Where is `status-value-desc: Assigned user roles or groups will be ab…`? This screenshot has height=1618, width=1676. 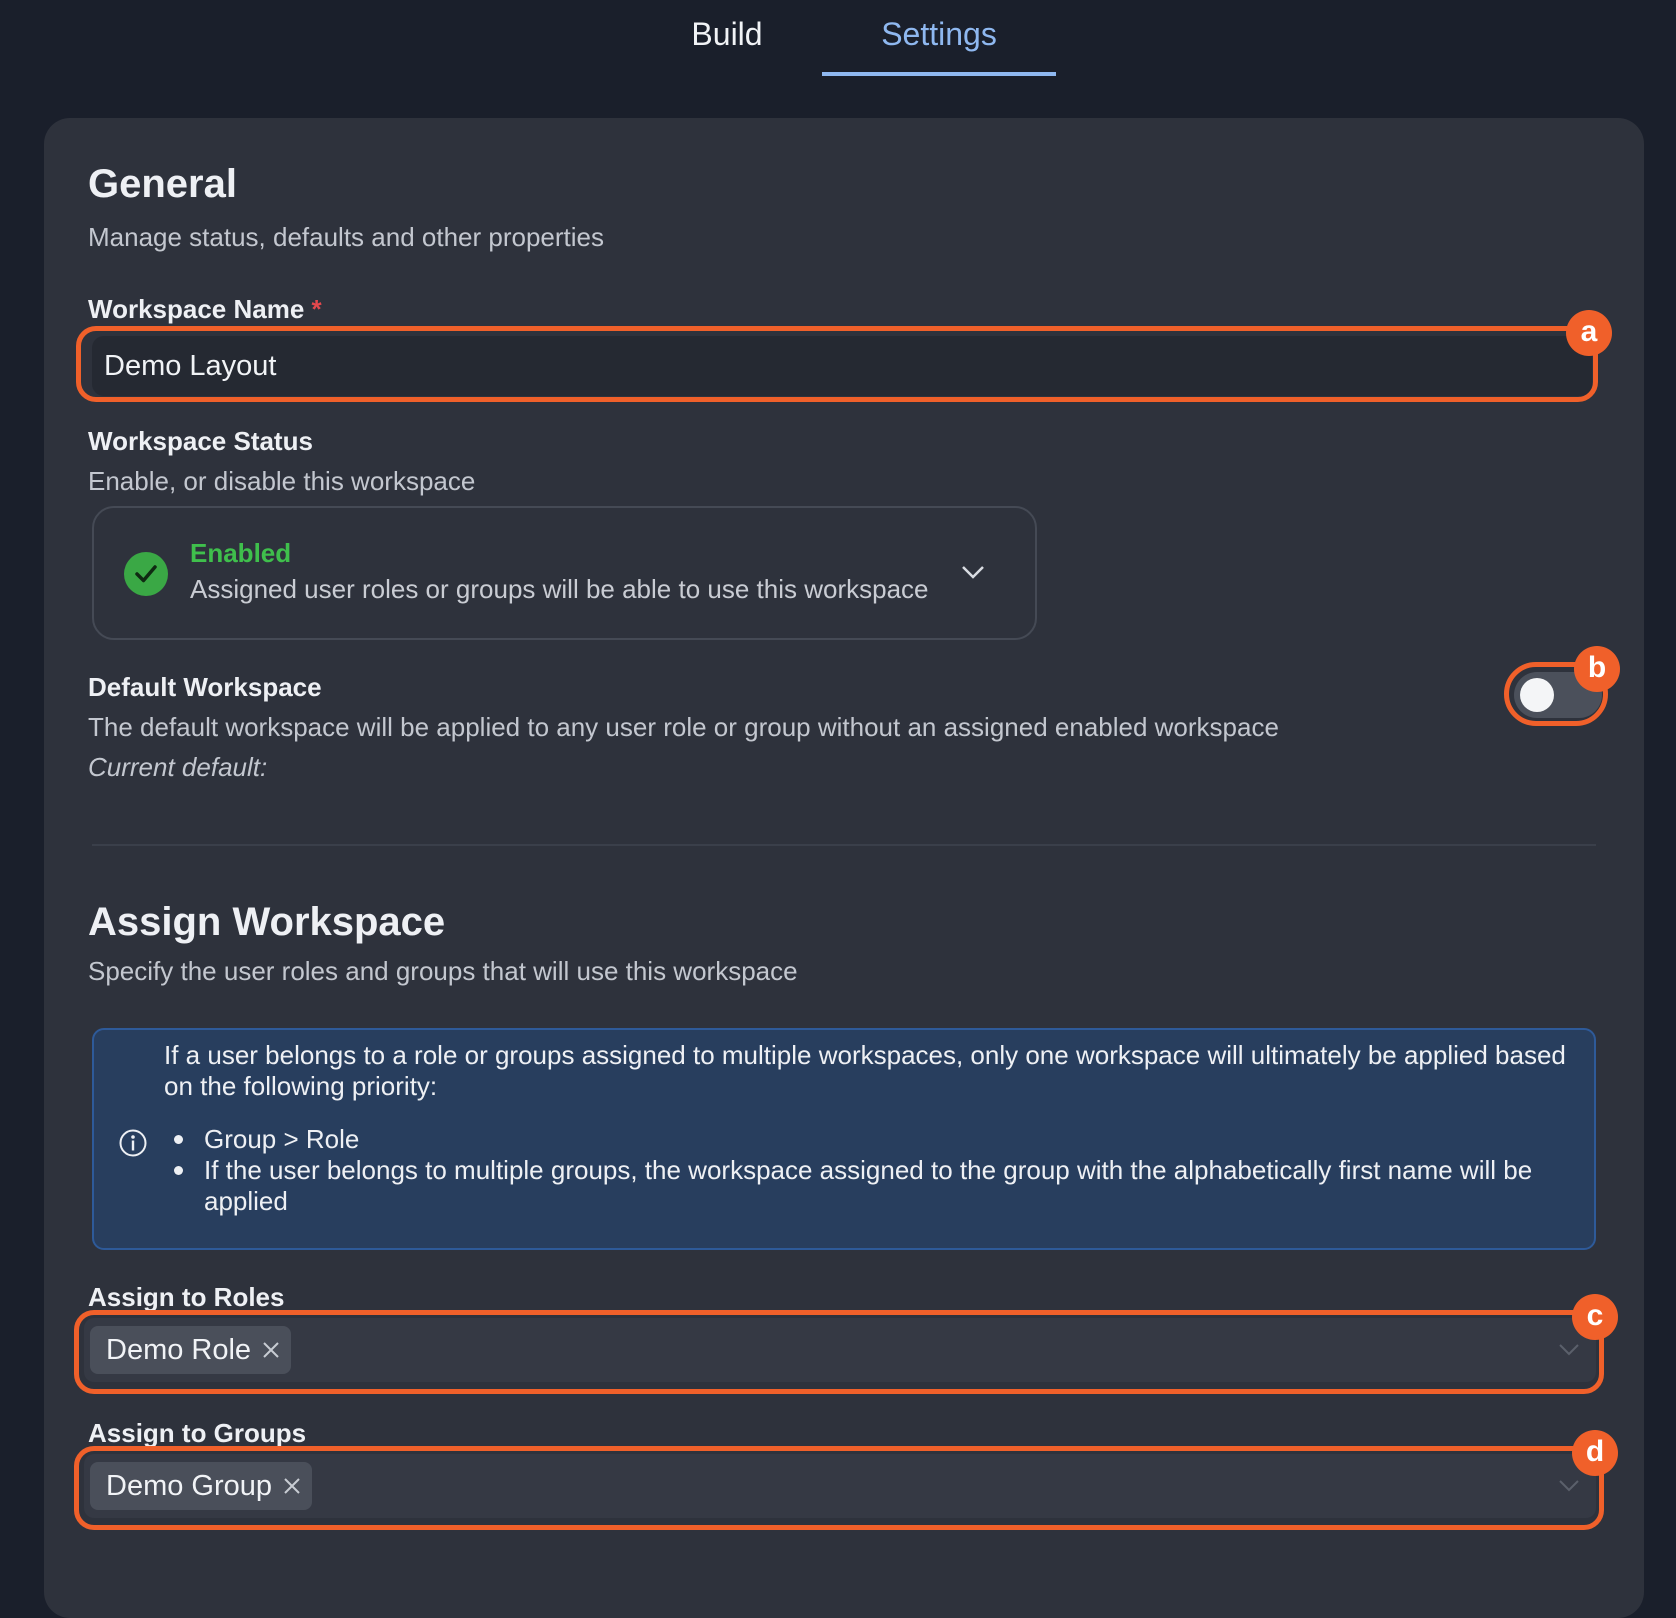
status-value-desc: Assigned user roles or groups will be ab… is located at coordinates (559, 589).